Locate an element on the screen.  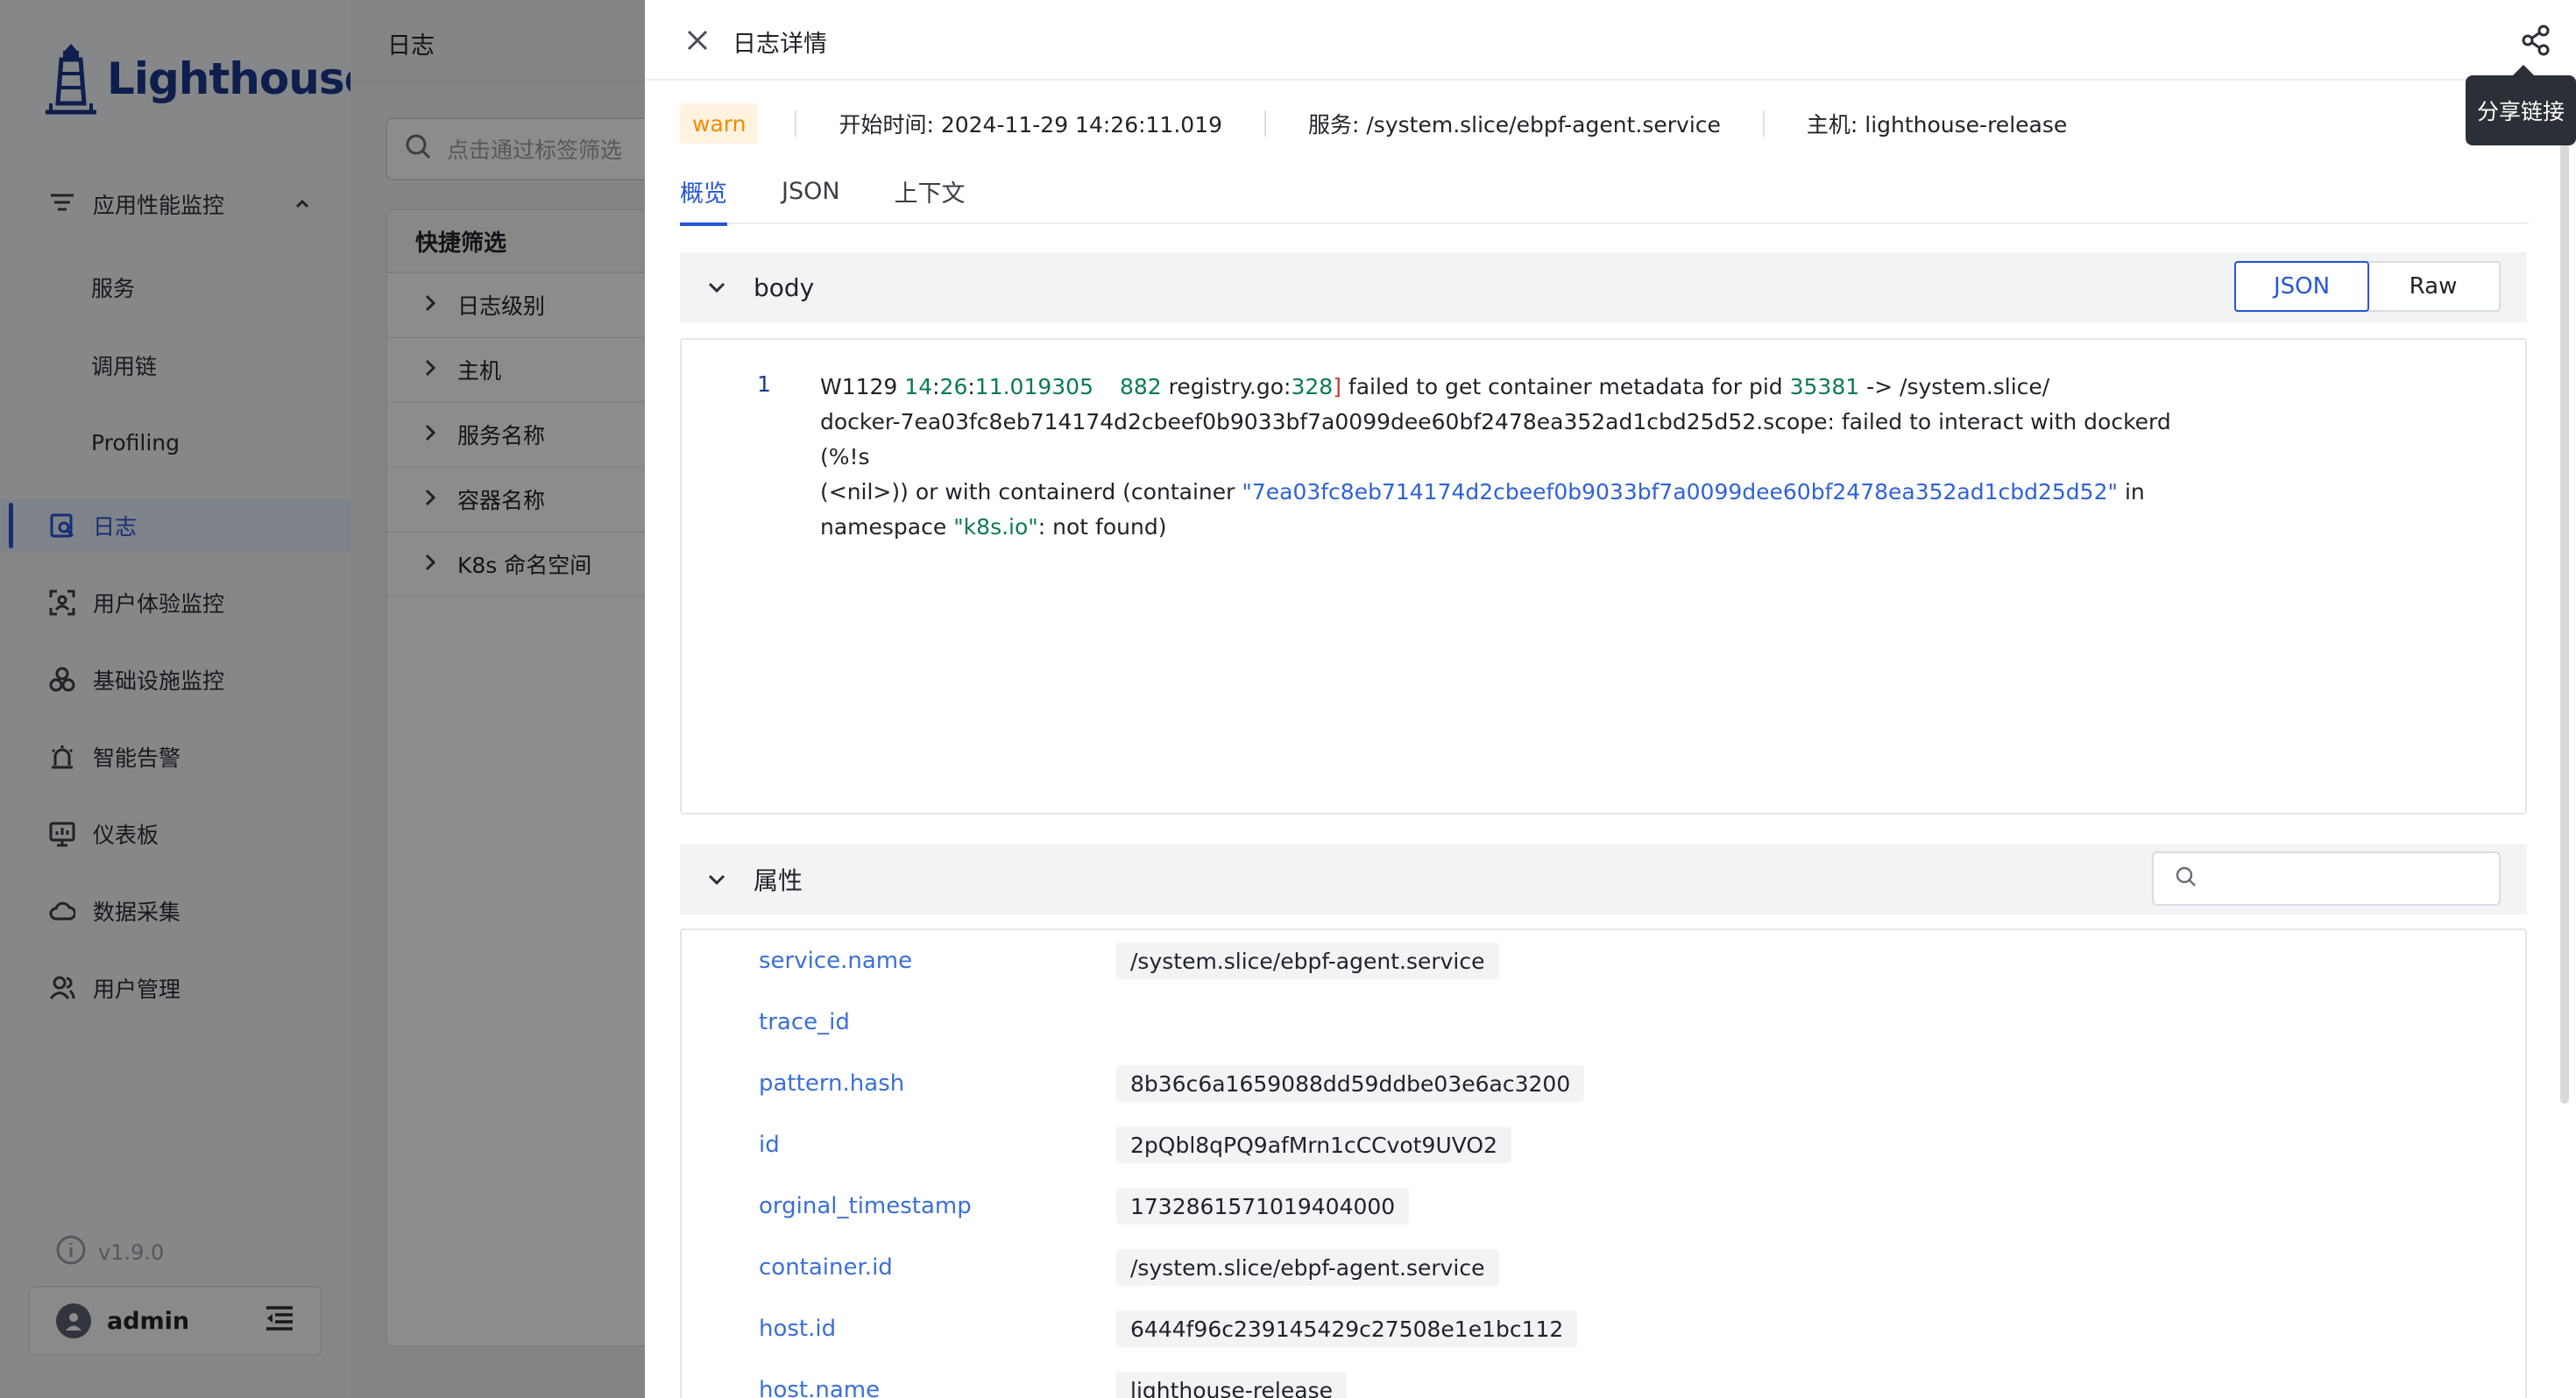
log-message: -> /system.slice/ is located at coordinates (1954, 386).